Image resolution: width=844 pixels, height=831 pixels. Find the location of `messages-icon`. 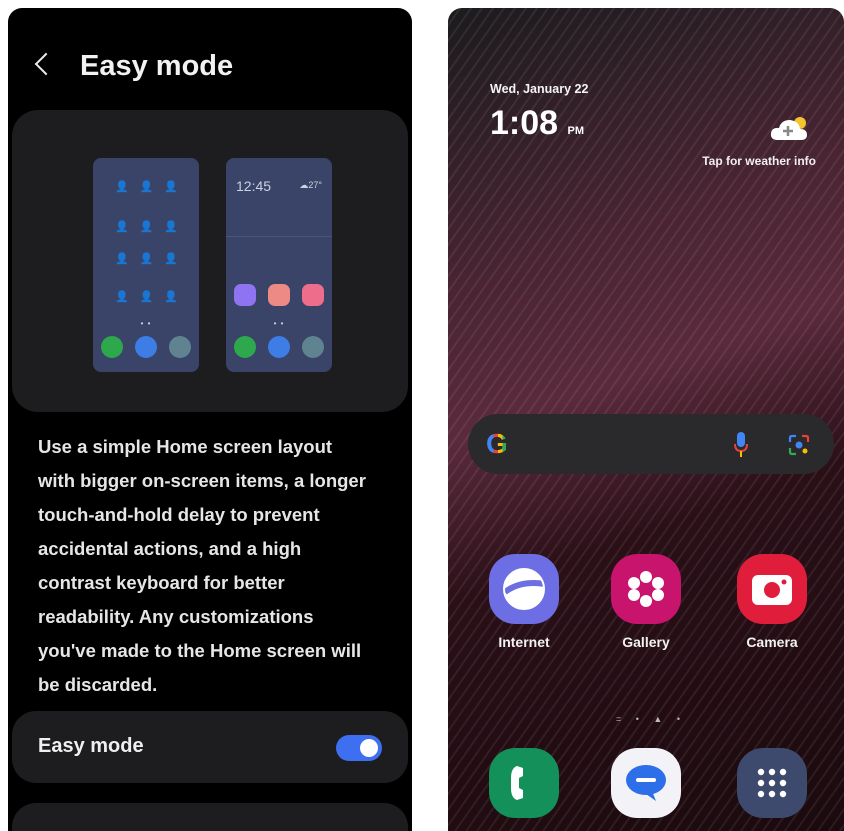

messages-icon is located at coordinates (646, 783).